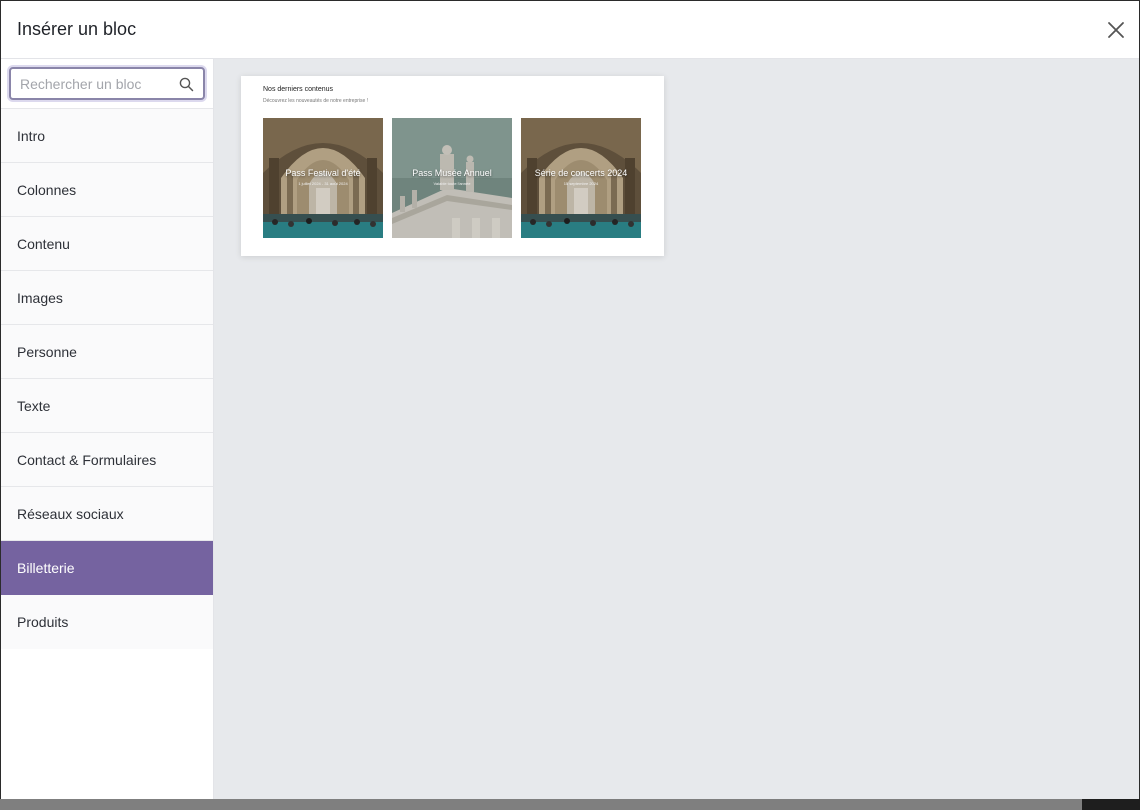 The width and height of the screenshot is (1140, 810). What do you see at coordinates (107, 352) in the screenshot?
I see `sidebar-item-personne: Personne` at bounding box center [107, 352].